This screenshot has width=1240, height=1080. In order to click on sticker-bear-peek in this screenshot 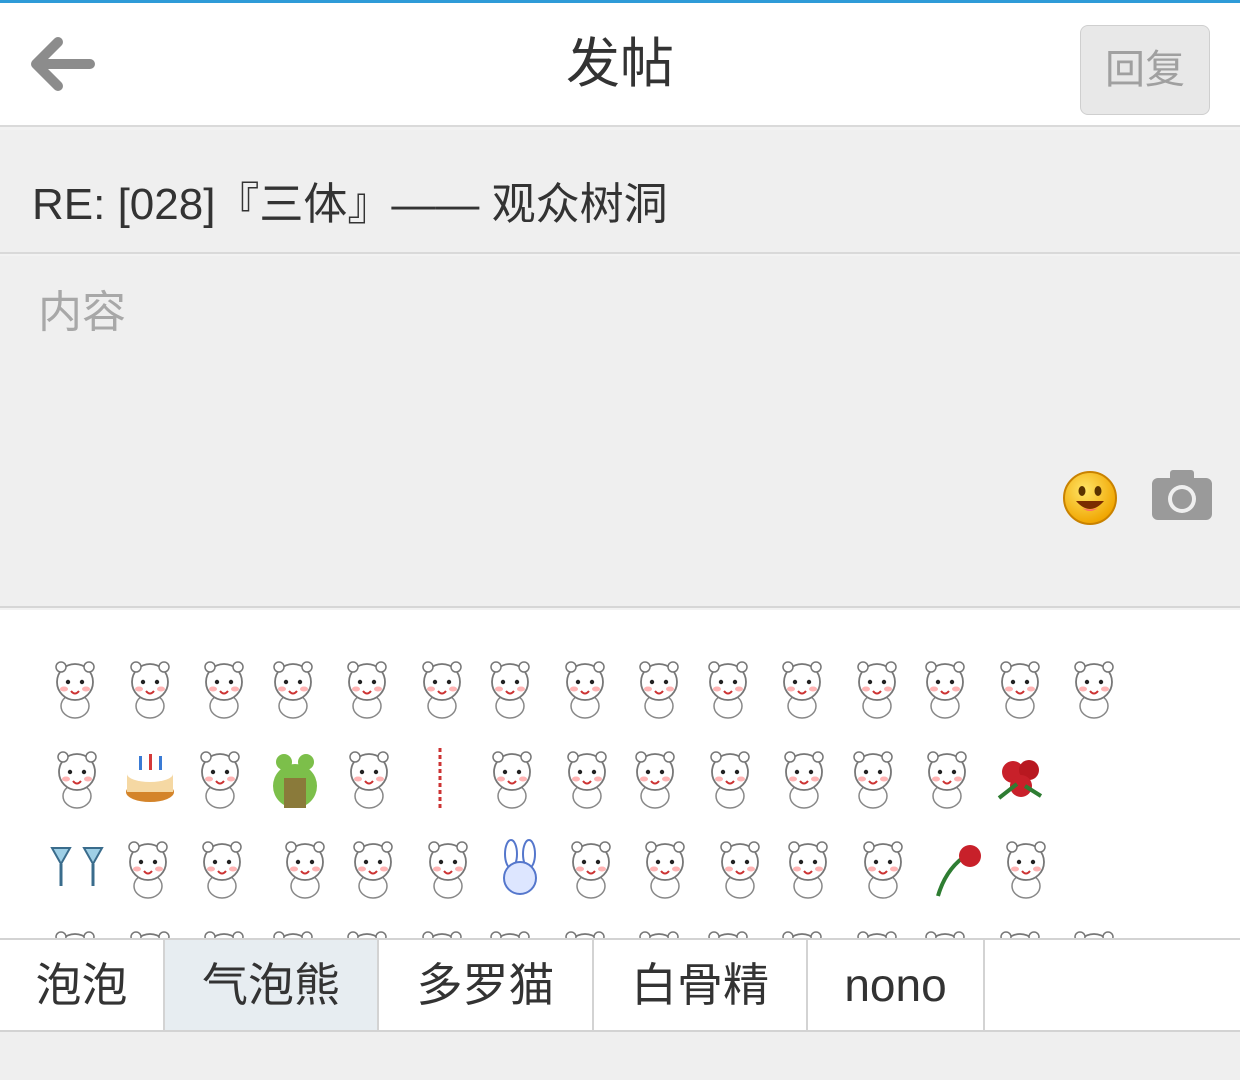, I will do `click(593, 869)`.